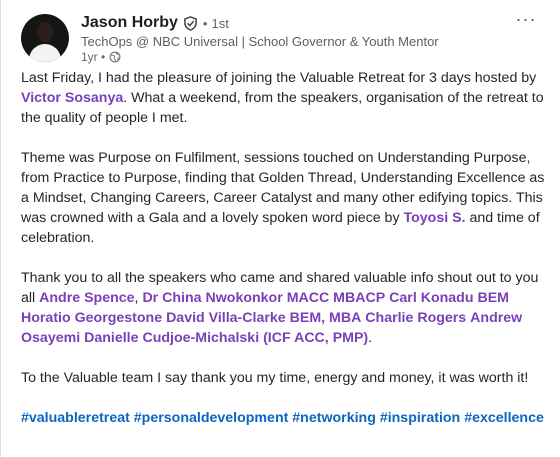 The height and width of the screenshot is (457, 560). I want to click on more-options-button: ···, so click(526, 22).